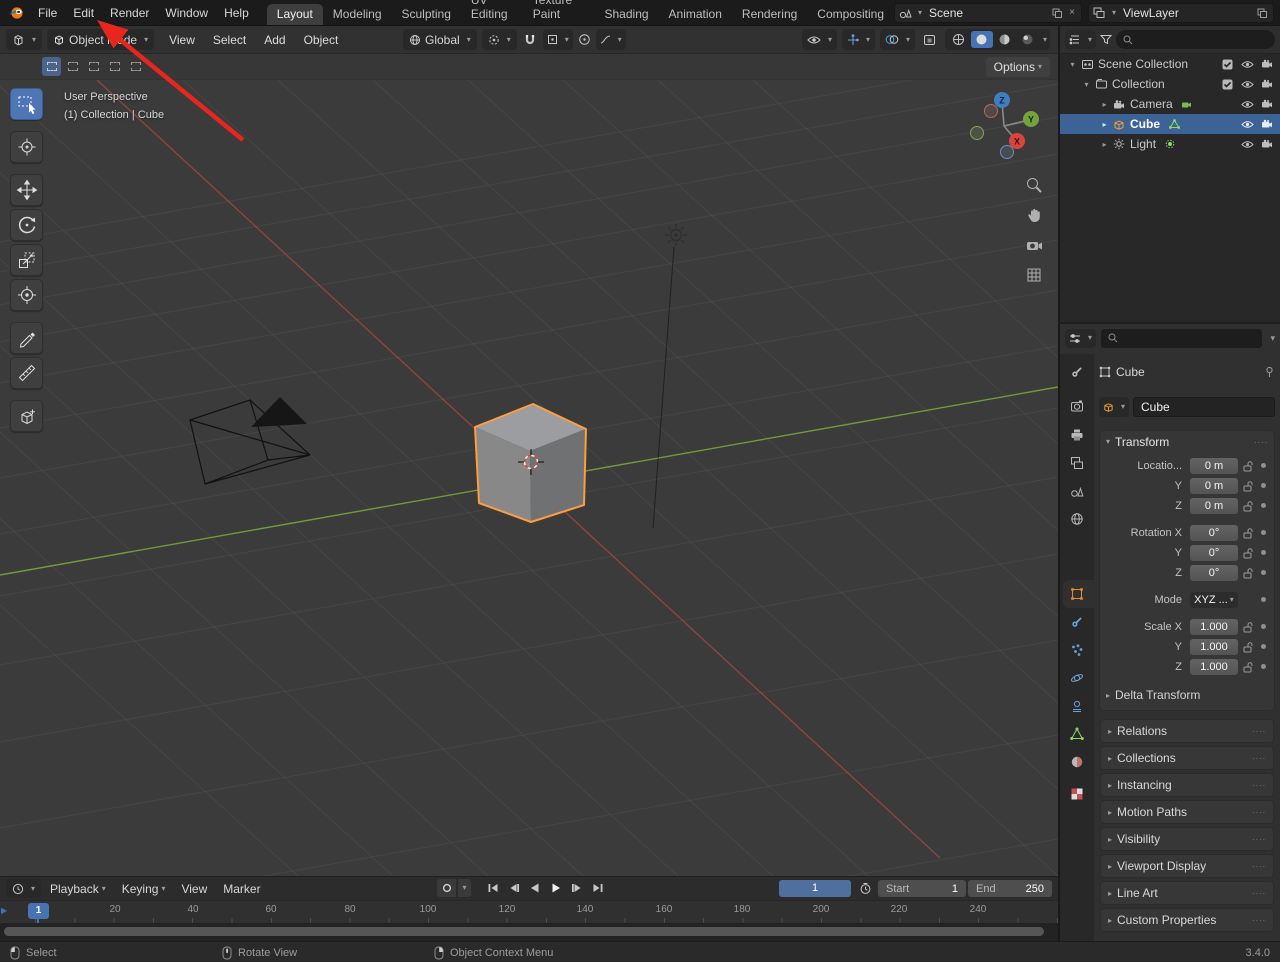 The height and width of the screenshot is (962, 1280). I want to click on row-label: Cube, so click(1145, 124).